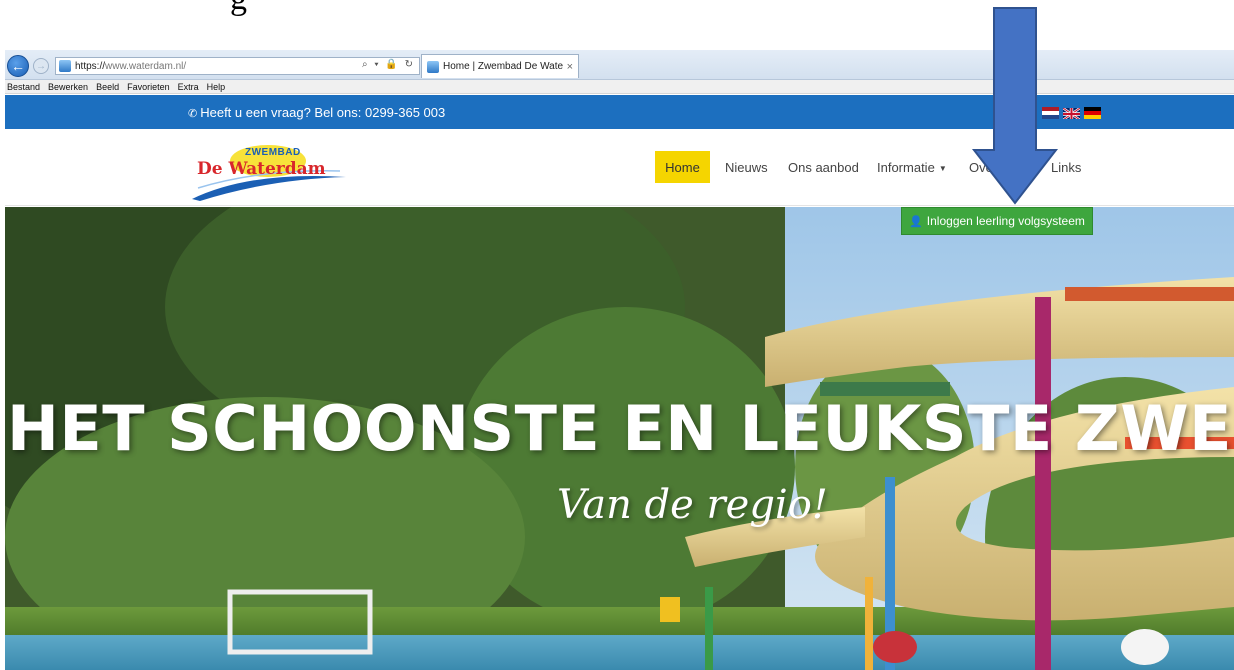 The height and width of the screenshot is (670, 1234). Describe the element at coordinates (916, 221) in the screenshot. I see `user-icon: 👤` at that location.